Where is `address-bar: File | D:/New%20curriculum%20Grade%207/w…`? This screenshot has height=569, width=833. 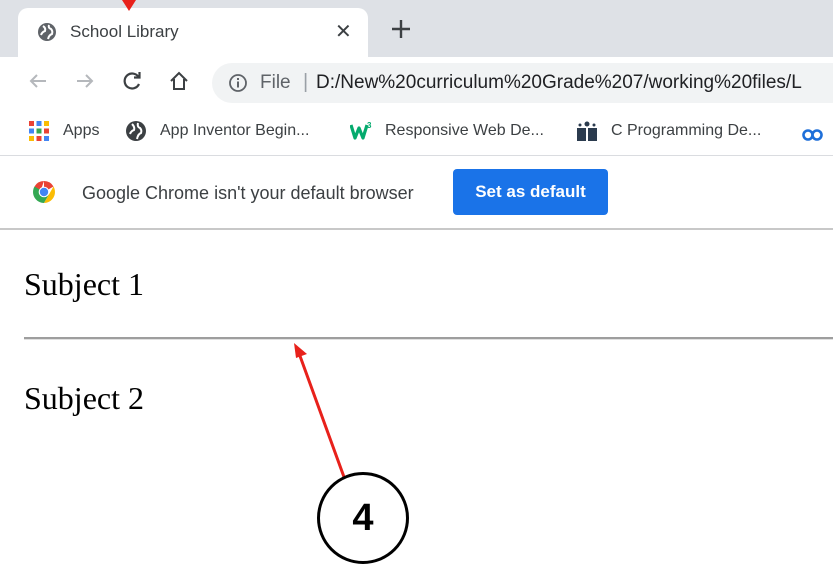
address-bar: File | D:/New%20curriculum%20Grade%207/w… is located at coordinates (522, 83).